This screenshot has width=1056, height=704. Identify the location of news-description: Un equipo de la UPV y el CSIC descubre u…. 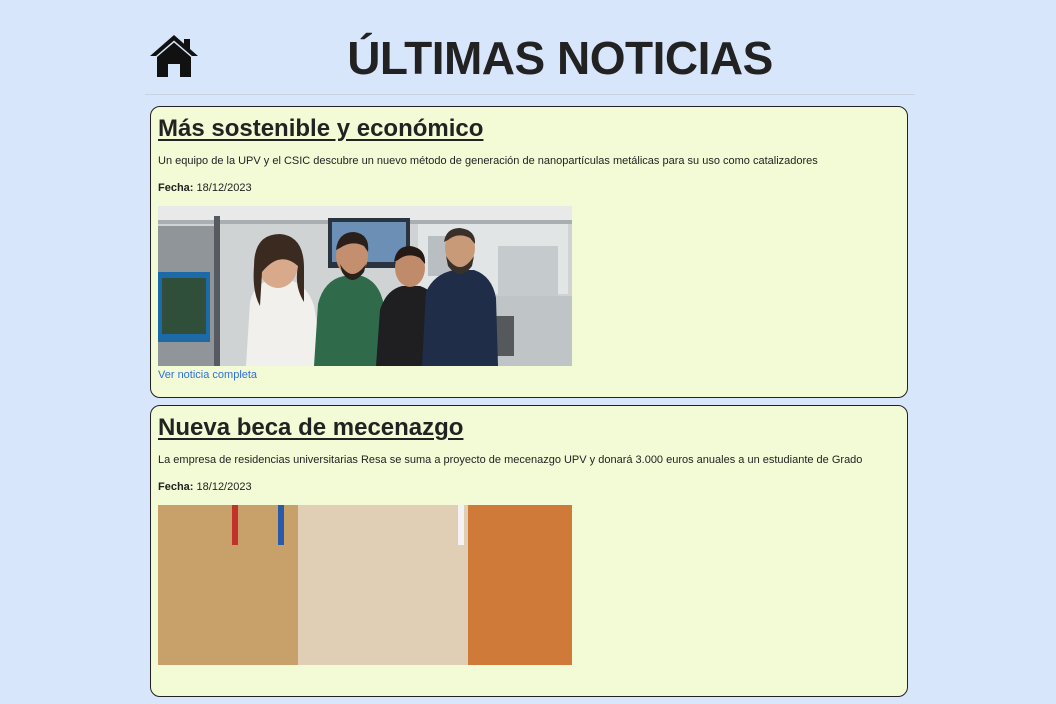
(488, 161).